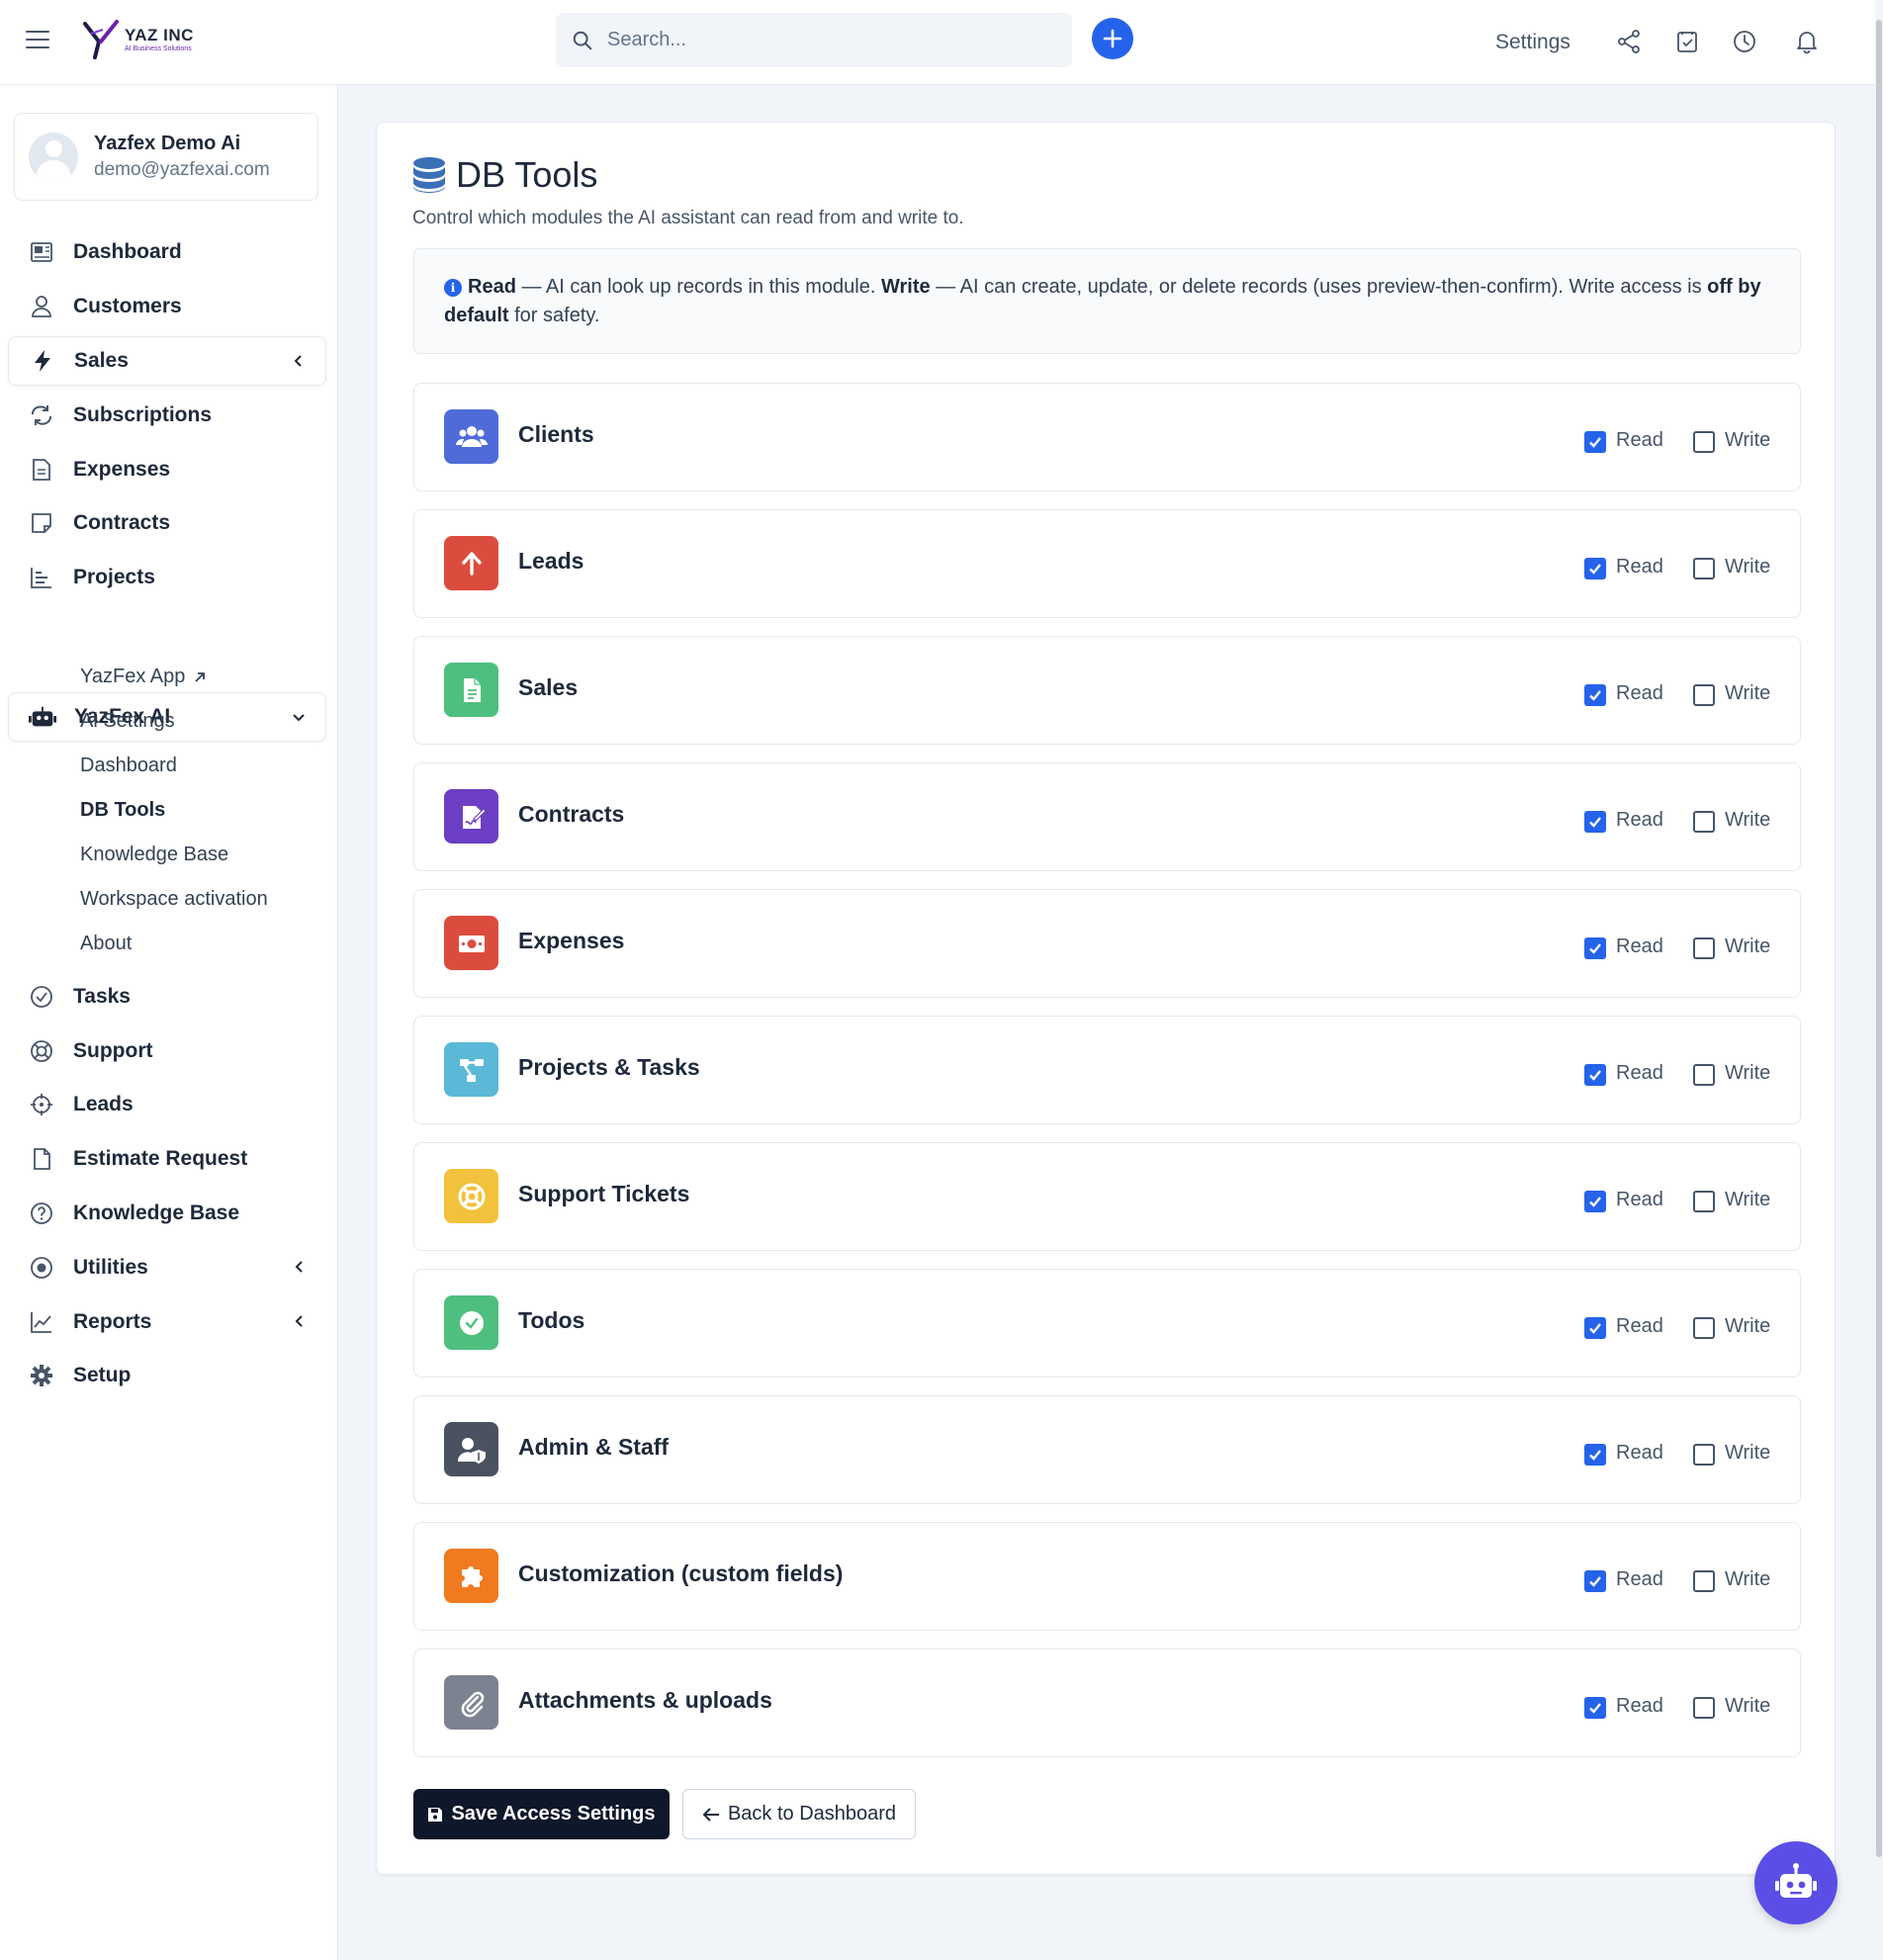 The image size is (1883, 1960). What do you see at coordinates (143, 677) in the screenshot?
I see `submenu-yazfex-app: YazFex App` at bounding box center [143, 677].